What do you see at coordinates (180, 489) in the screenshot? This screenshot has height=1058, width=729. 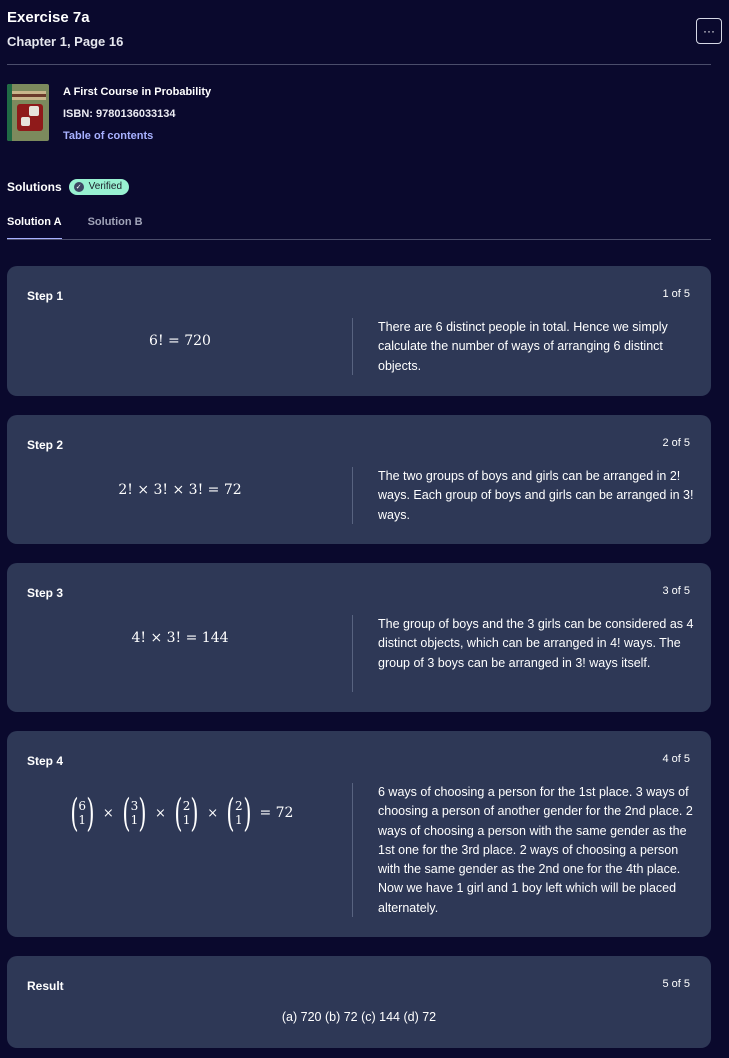 I see `step-math: 2! × 3! × 3! = 72` at bounding box center [180, 489].